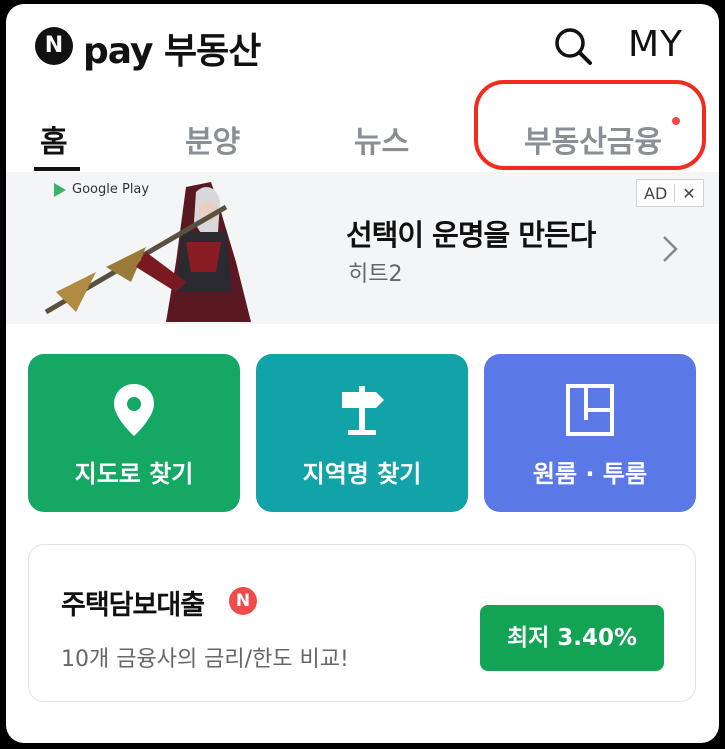  I want to click on chevron-right-icon, so click(670, 249).